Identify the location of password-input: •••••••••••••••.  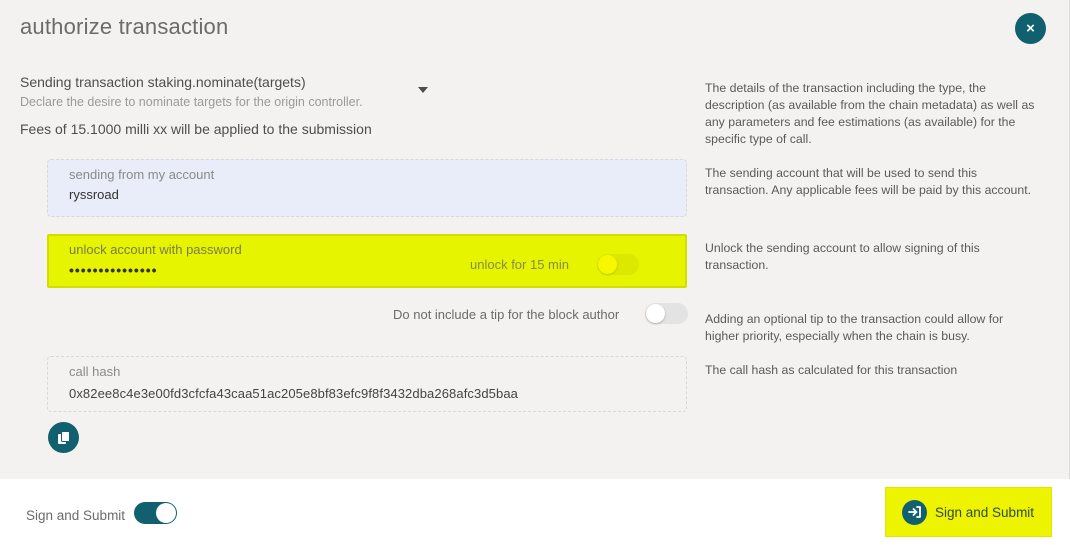
(113, 270).